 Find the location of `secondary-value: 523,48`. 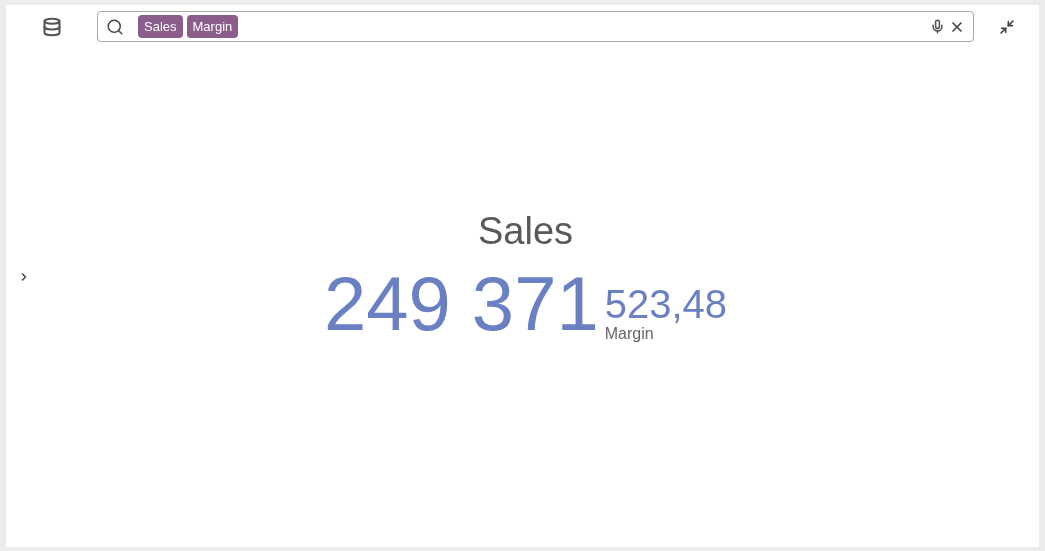

secondary-value: 523,48 is located at coordinates (666, 304).